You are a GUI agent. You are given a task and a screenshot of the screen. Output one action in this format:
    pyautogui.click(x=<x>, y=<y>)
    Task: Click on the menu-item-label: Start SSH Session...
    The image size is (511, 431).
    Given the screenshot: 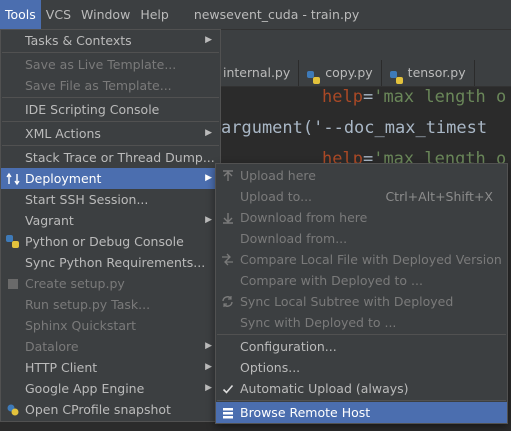 What is the action you would take?
    pyautogui.click(x=87, y=199)
    